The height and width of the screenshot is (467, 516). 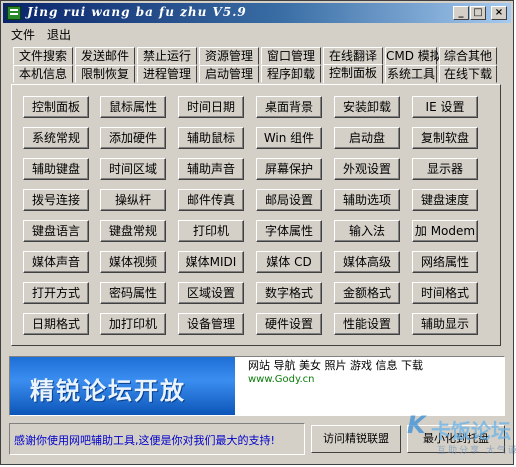 What do you see at coordinates (289, 107) in the screenshot?
I see `btn-desktop-background: 桌面背景` at bounding box center [289, 107].